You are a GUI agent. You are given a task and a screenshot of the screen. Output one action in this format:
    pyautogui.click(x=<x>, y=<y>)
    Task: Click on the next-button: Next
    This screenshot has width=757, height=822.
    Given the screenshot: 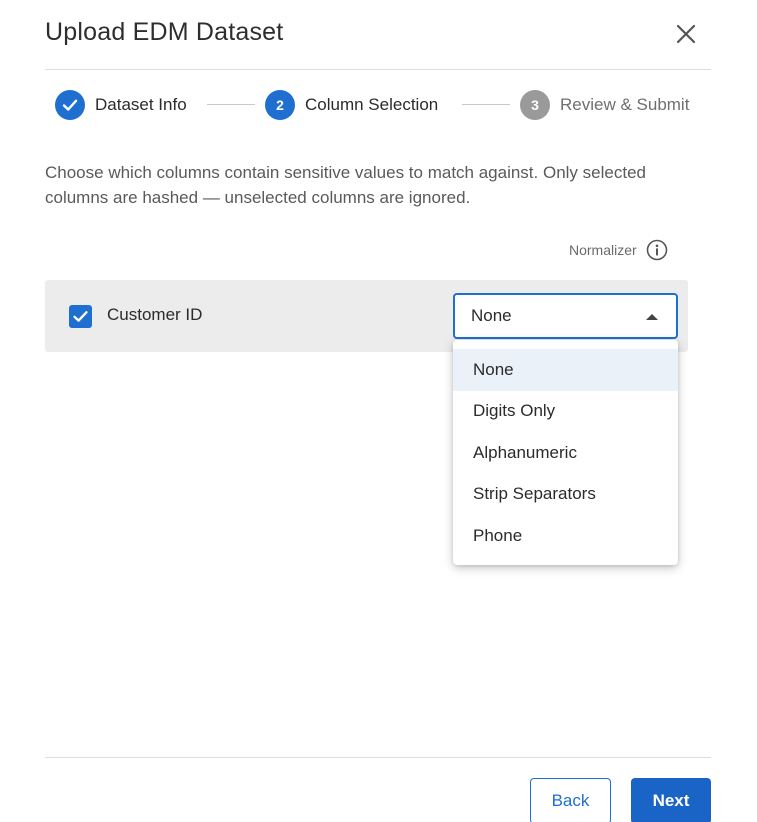 What is the action you would take?
    pyautogui.click(x=671, y=800)
    